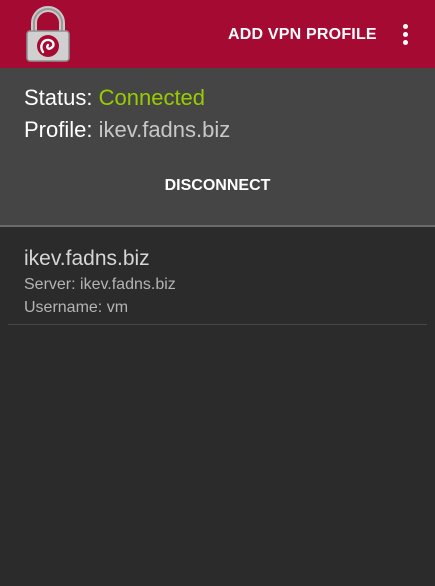  What do you see at coordinates (48, 34) in the screenshot?
I see `padlock-icon` at bounding box center [48, 34].